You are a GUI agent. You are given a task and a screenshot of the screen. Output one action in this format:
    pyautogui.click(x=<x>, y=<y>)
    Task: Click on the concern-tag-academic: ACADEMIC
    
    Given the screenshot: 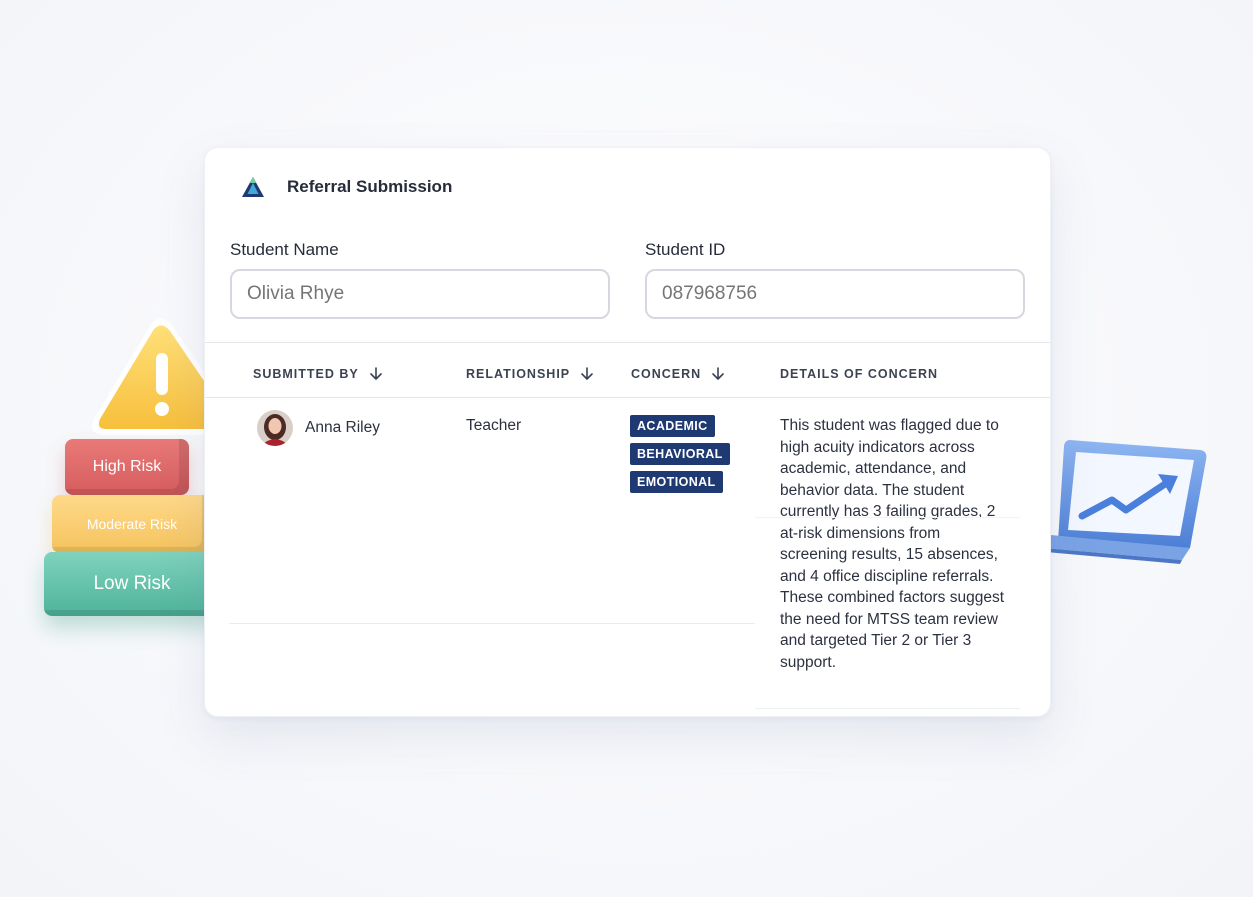 What is the action you would take?
    pyautogui.click(x=672, y=426)
    